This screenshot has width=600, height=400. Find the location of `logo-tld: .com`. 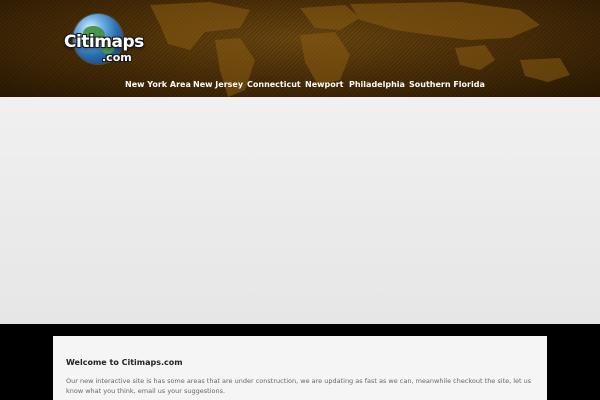

logo-tld: .com is located at coordinates (117, 57).